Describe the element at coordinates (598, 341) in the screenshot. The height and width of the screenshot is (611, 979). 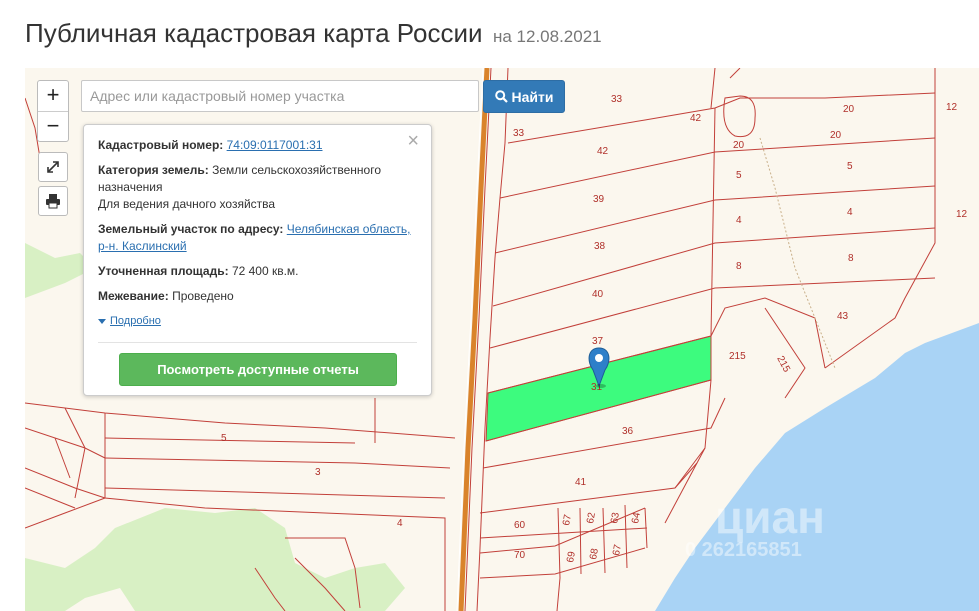
I see `plot-label: 37` at that location.